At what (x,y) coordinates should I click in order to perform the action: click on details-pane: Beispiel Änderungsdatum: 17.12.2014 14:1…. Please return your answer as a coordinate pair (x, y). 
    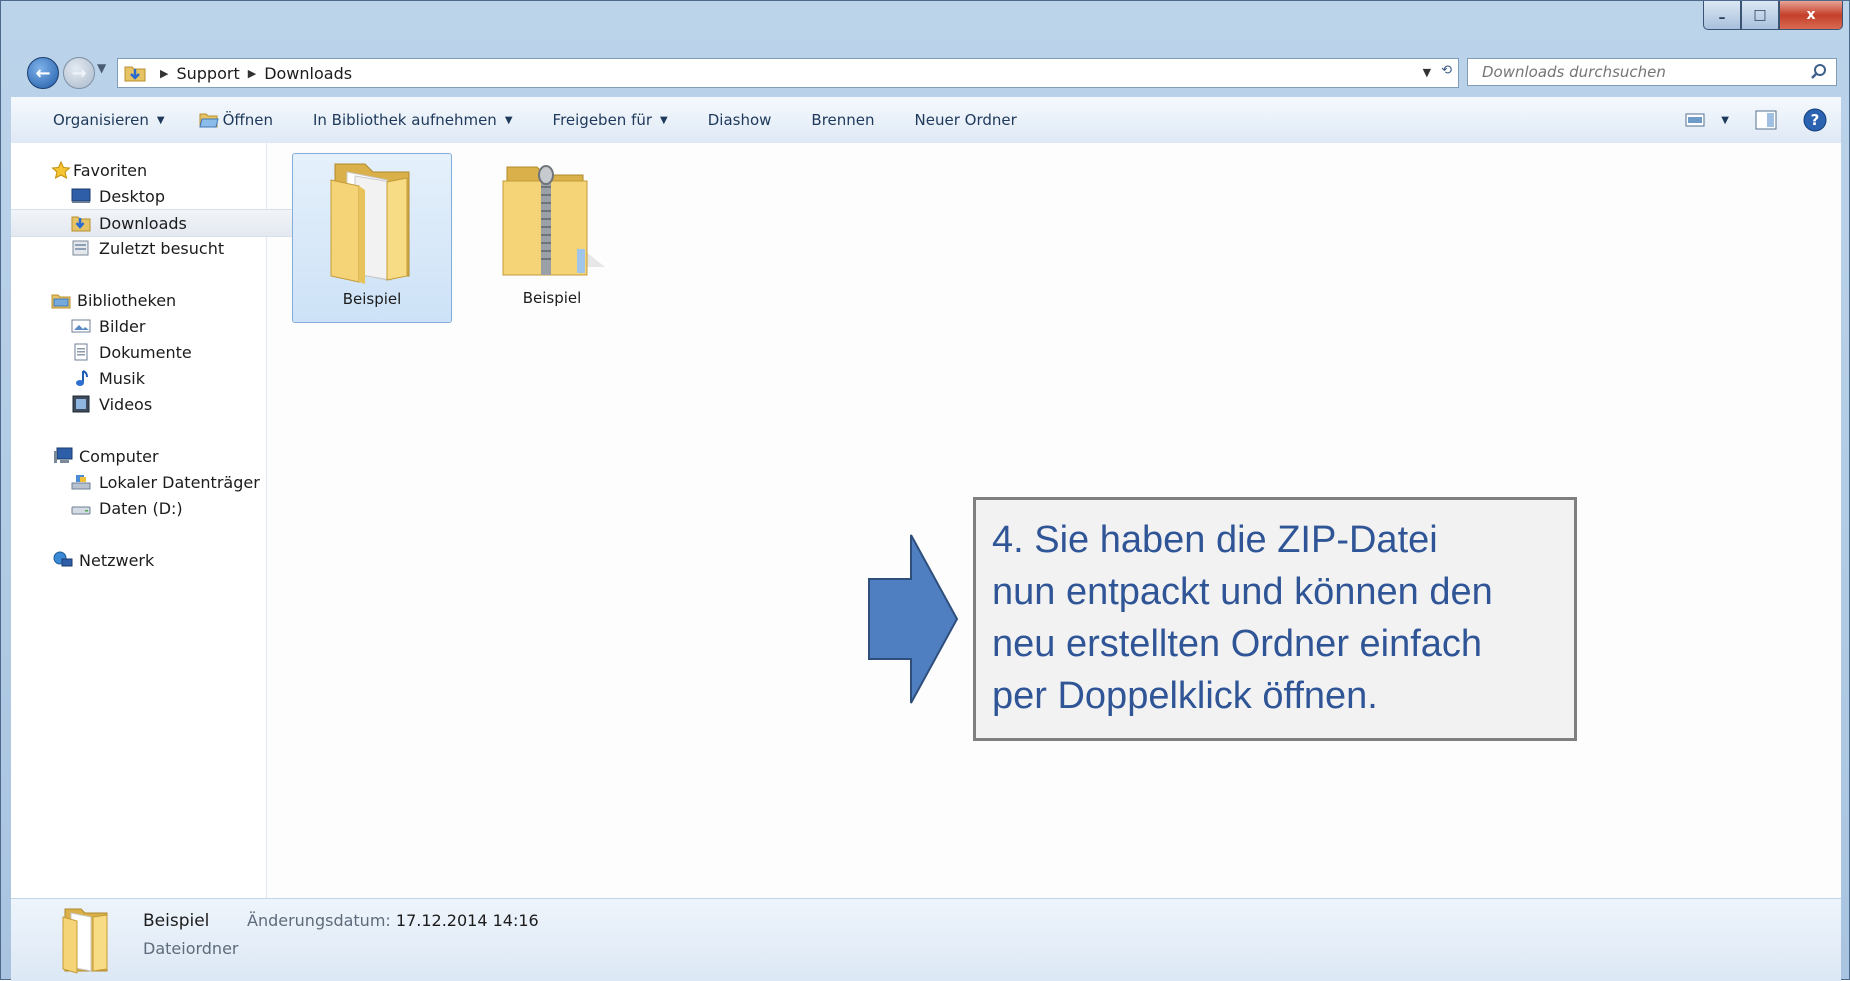
    Looking at the image, I should click on (926, 939).